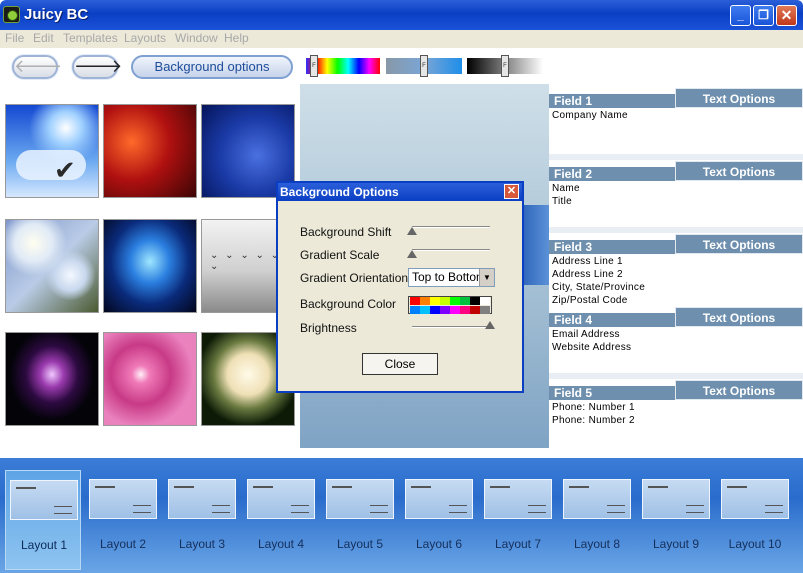 The image size is (803, 573). What do you see at coordinates (612, 174) in the screenshot?
I see `field-2-title: Field 2` at bounding box center [612, 174].